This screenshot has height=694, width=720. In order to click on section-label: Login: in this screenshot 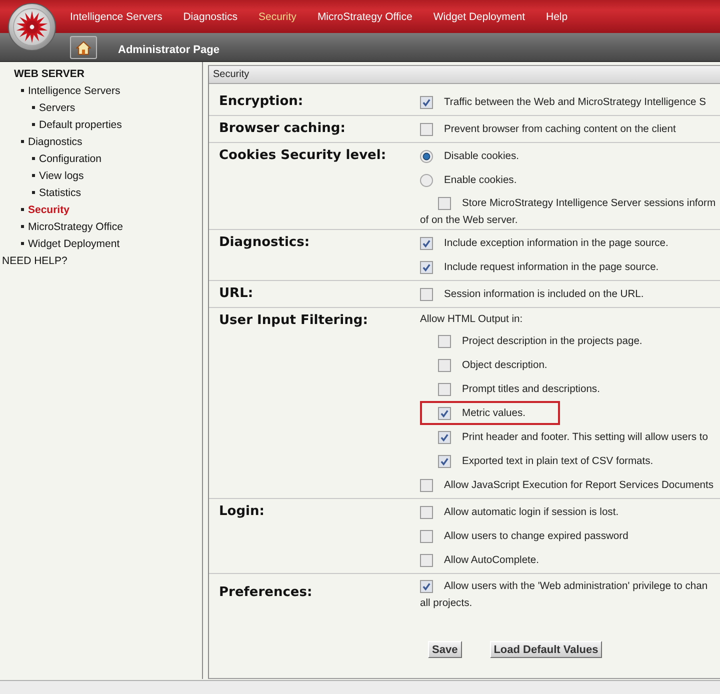, I will do `click(241, 512)`.